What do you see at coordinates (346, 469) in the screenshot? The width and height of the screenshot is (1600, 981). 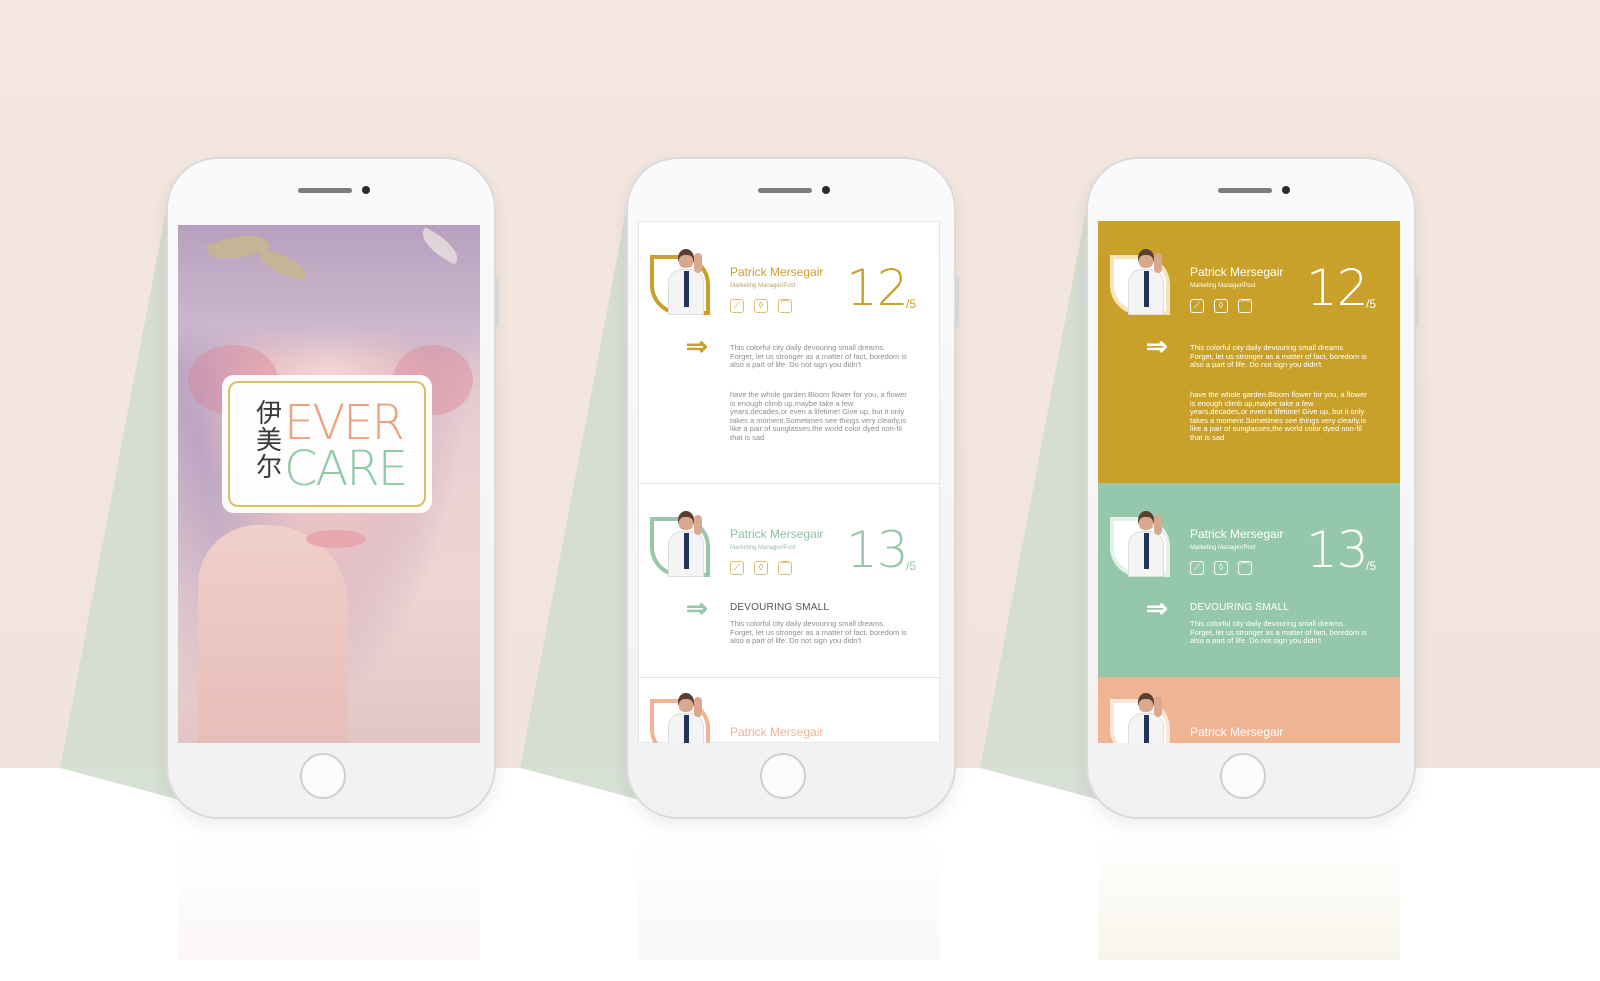 I see `brand-logo-care: CARE` at bounding box center [346, 469].